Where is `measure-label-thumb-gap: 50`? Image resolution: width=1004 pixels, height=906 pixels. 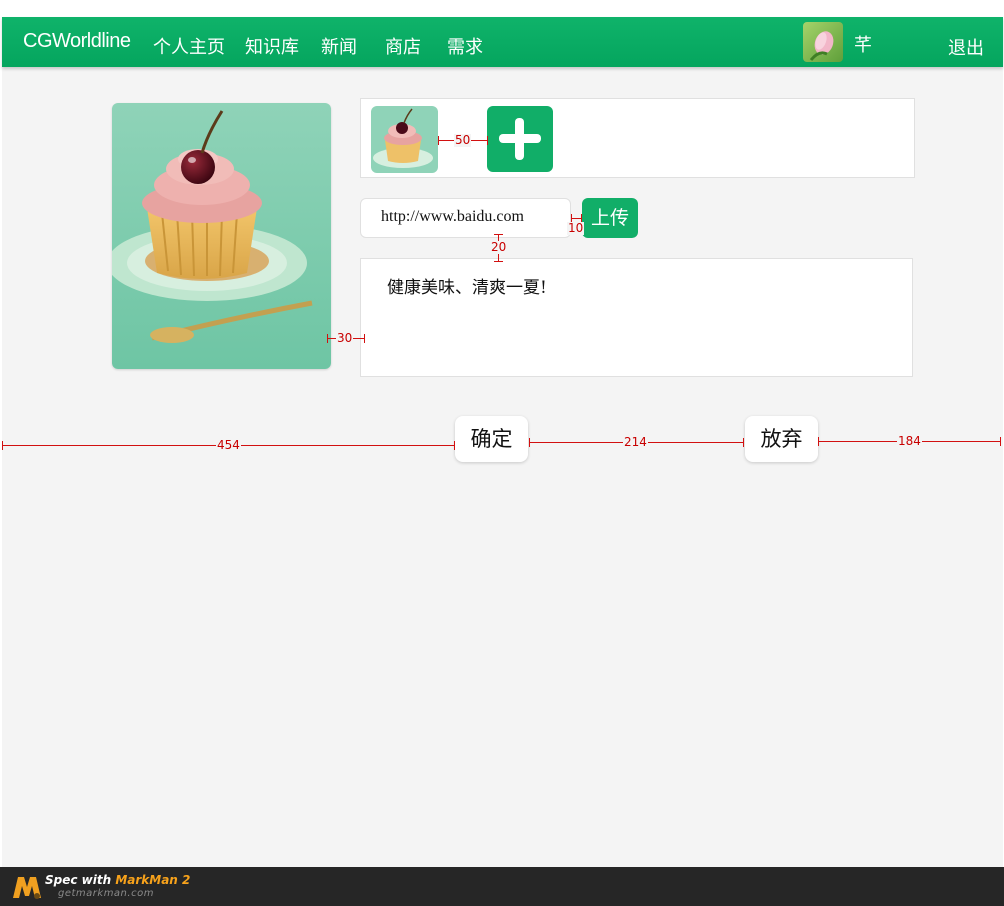 measure-label-thumb-gap: 50 is located at coordinates (463, 140).